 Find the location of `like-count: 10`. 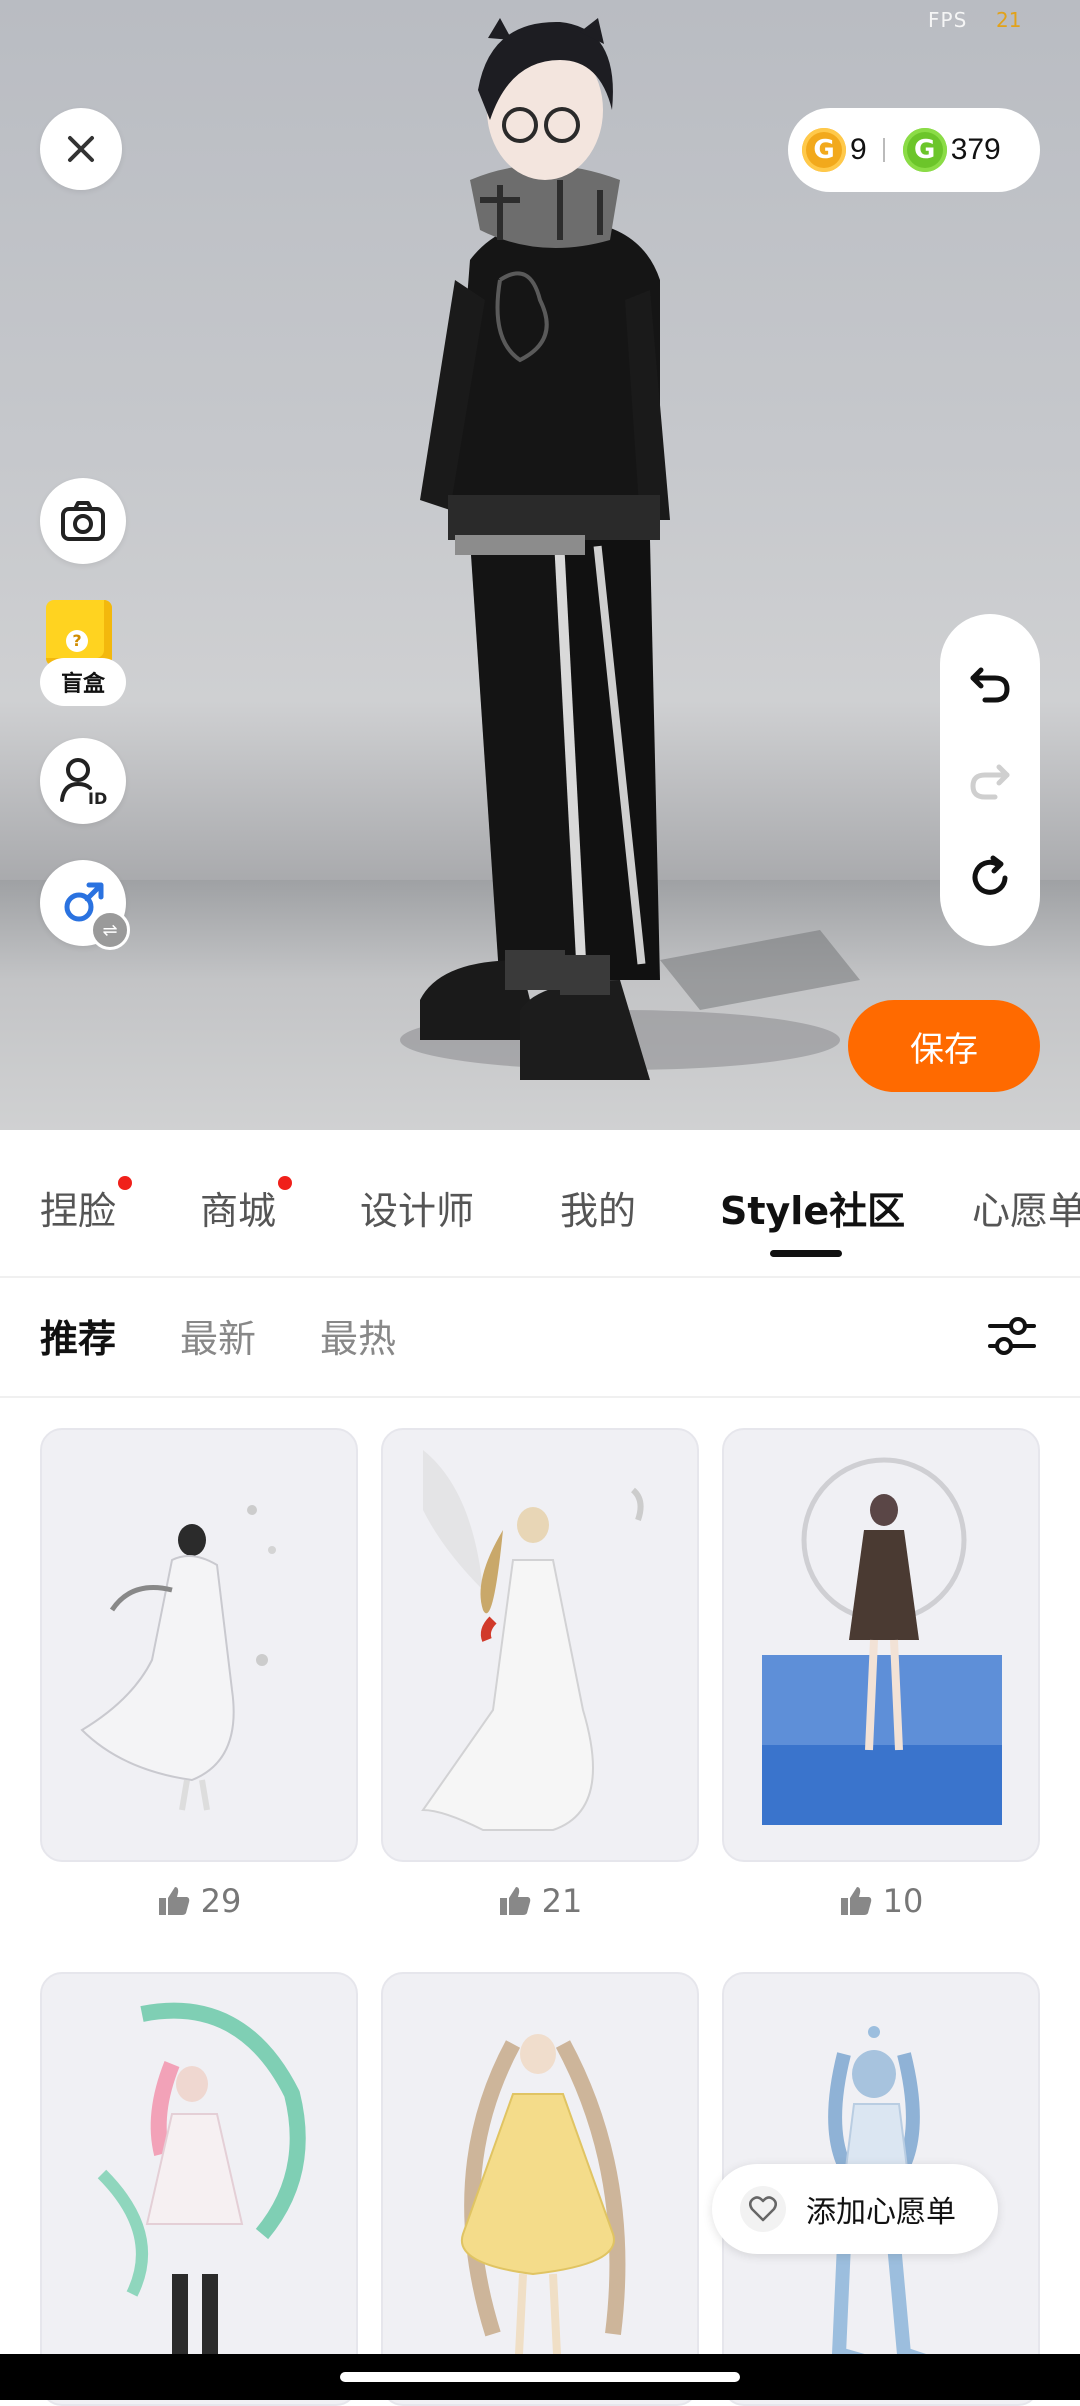

like-count: 10 is located at coordinates (881, 1901).